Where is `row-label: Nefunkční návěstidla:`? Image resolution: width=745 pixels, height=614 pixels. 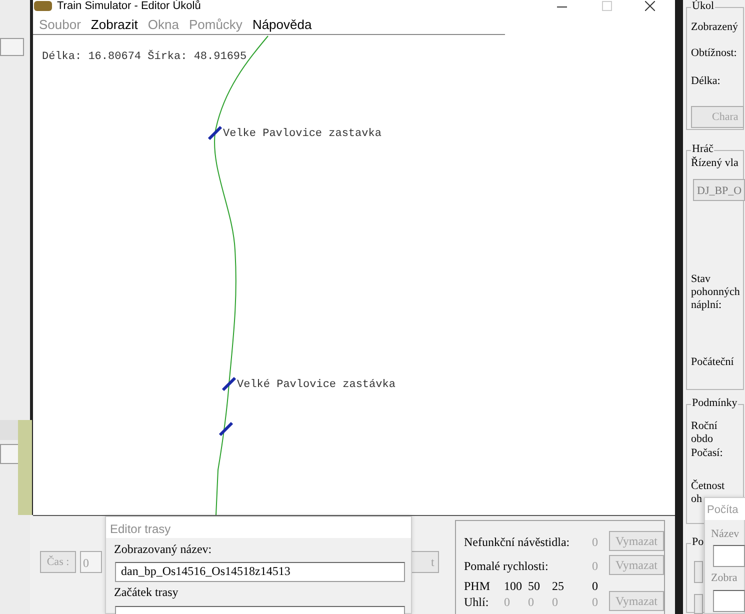 row-label: Nefunkční návěstidla: is located at coordinates (517, 542).